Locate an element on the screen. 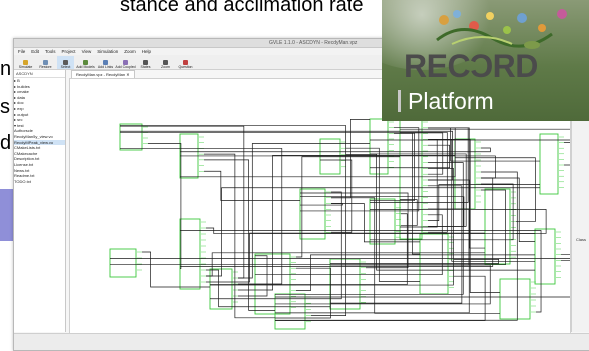 The width and height of the screenshot is (589, 351). tree-item: TODO.txt is located at coordinates (39, 182).